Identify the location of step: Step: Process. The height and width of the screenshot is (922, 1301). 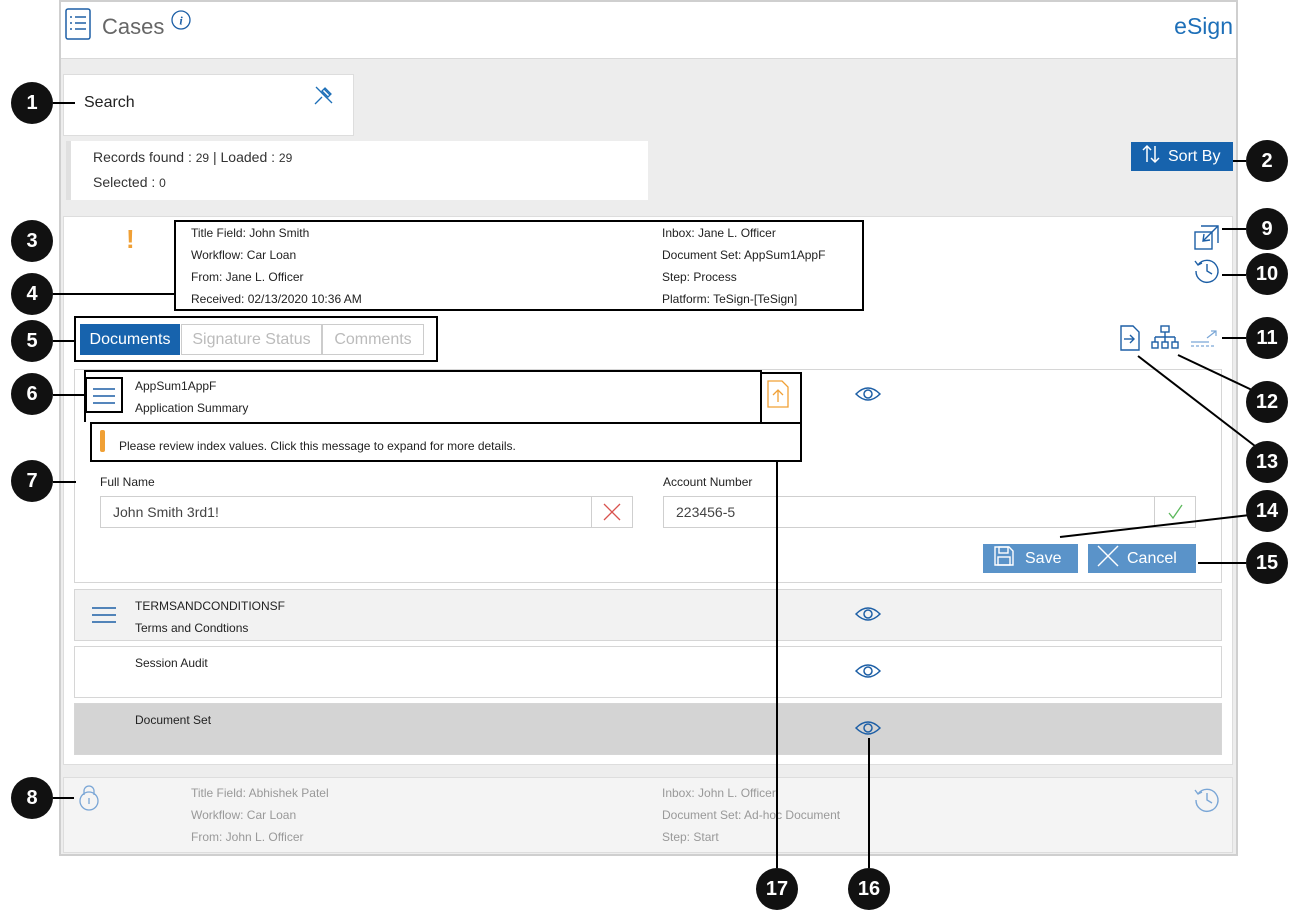
(699, 277).